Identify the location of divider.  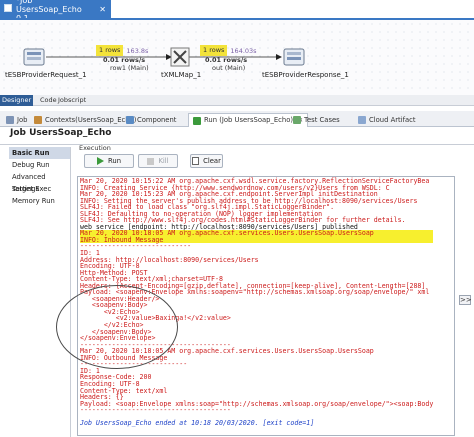
(237, 144).